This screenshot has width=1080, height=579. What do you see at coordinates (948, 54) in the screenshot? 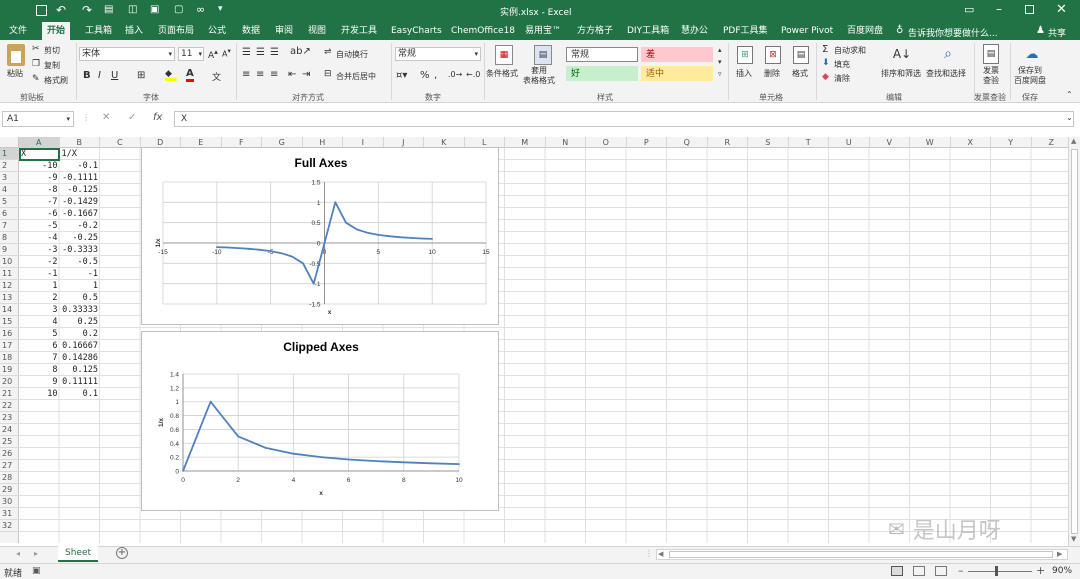
I see `find-select-icon: ⌕` at bounding box center [948, 54].